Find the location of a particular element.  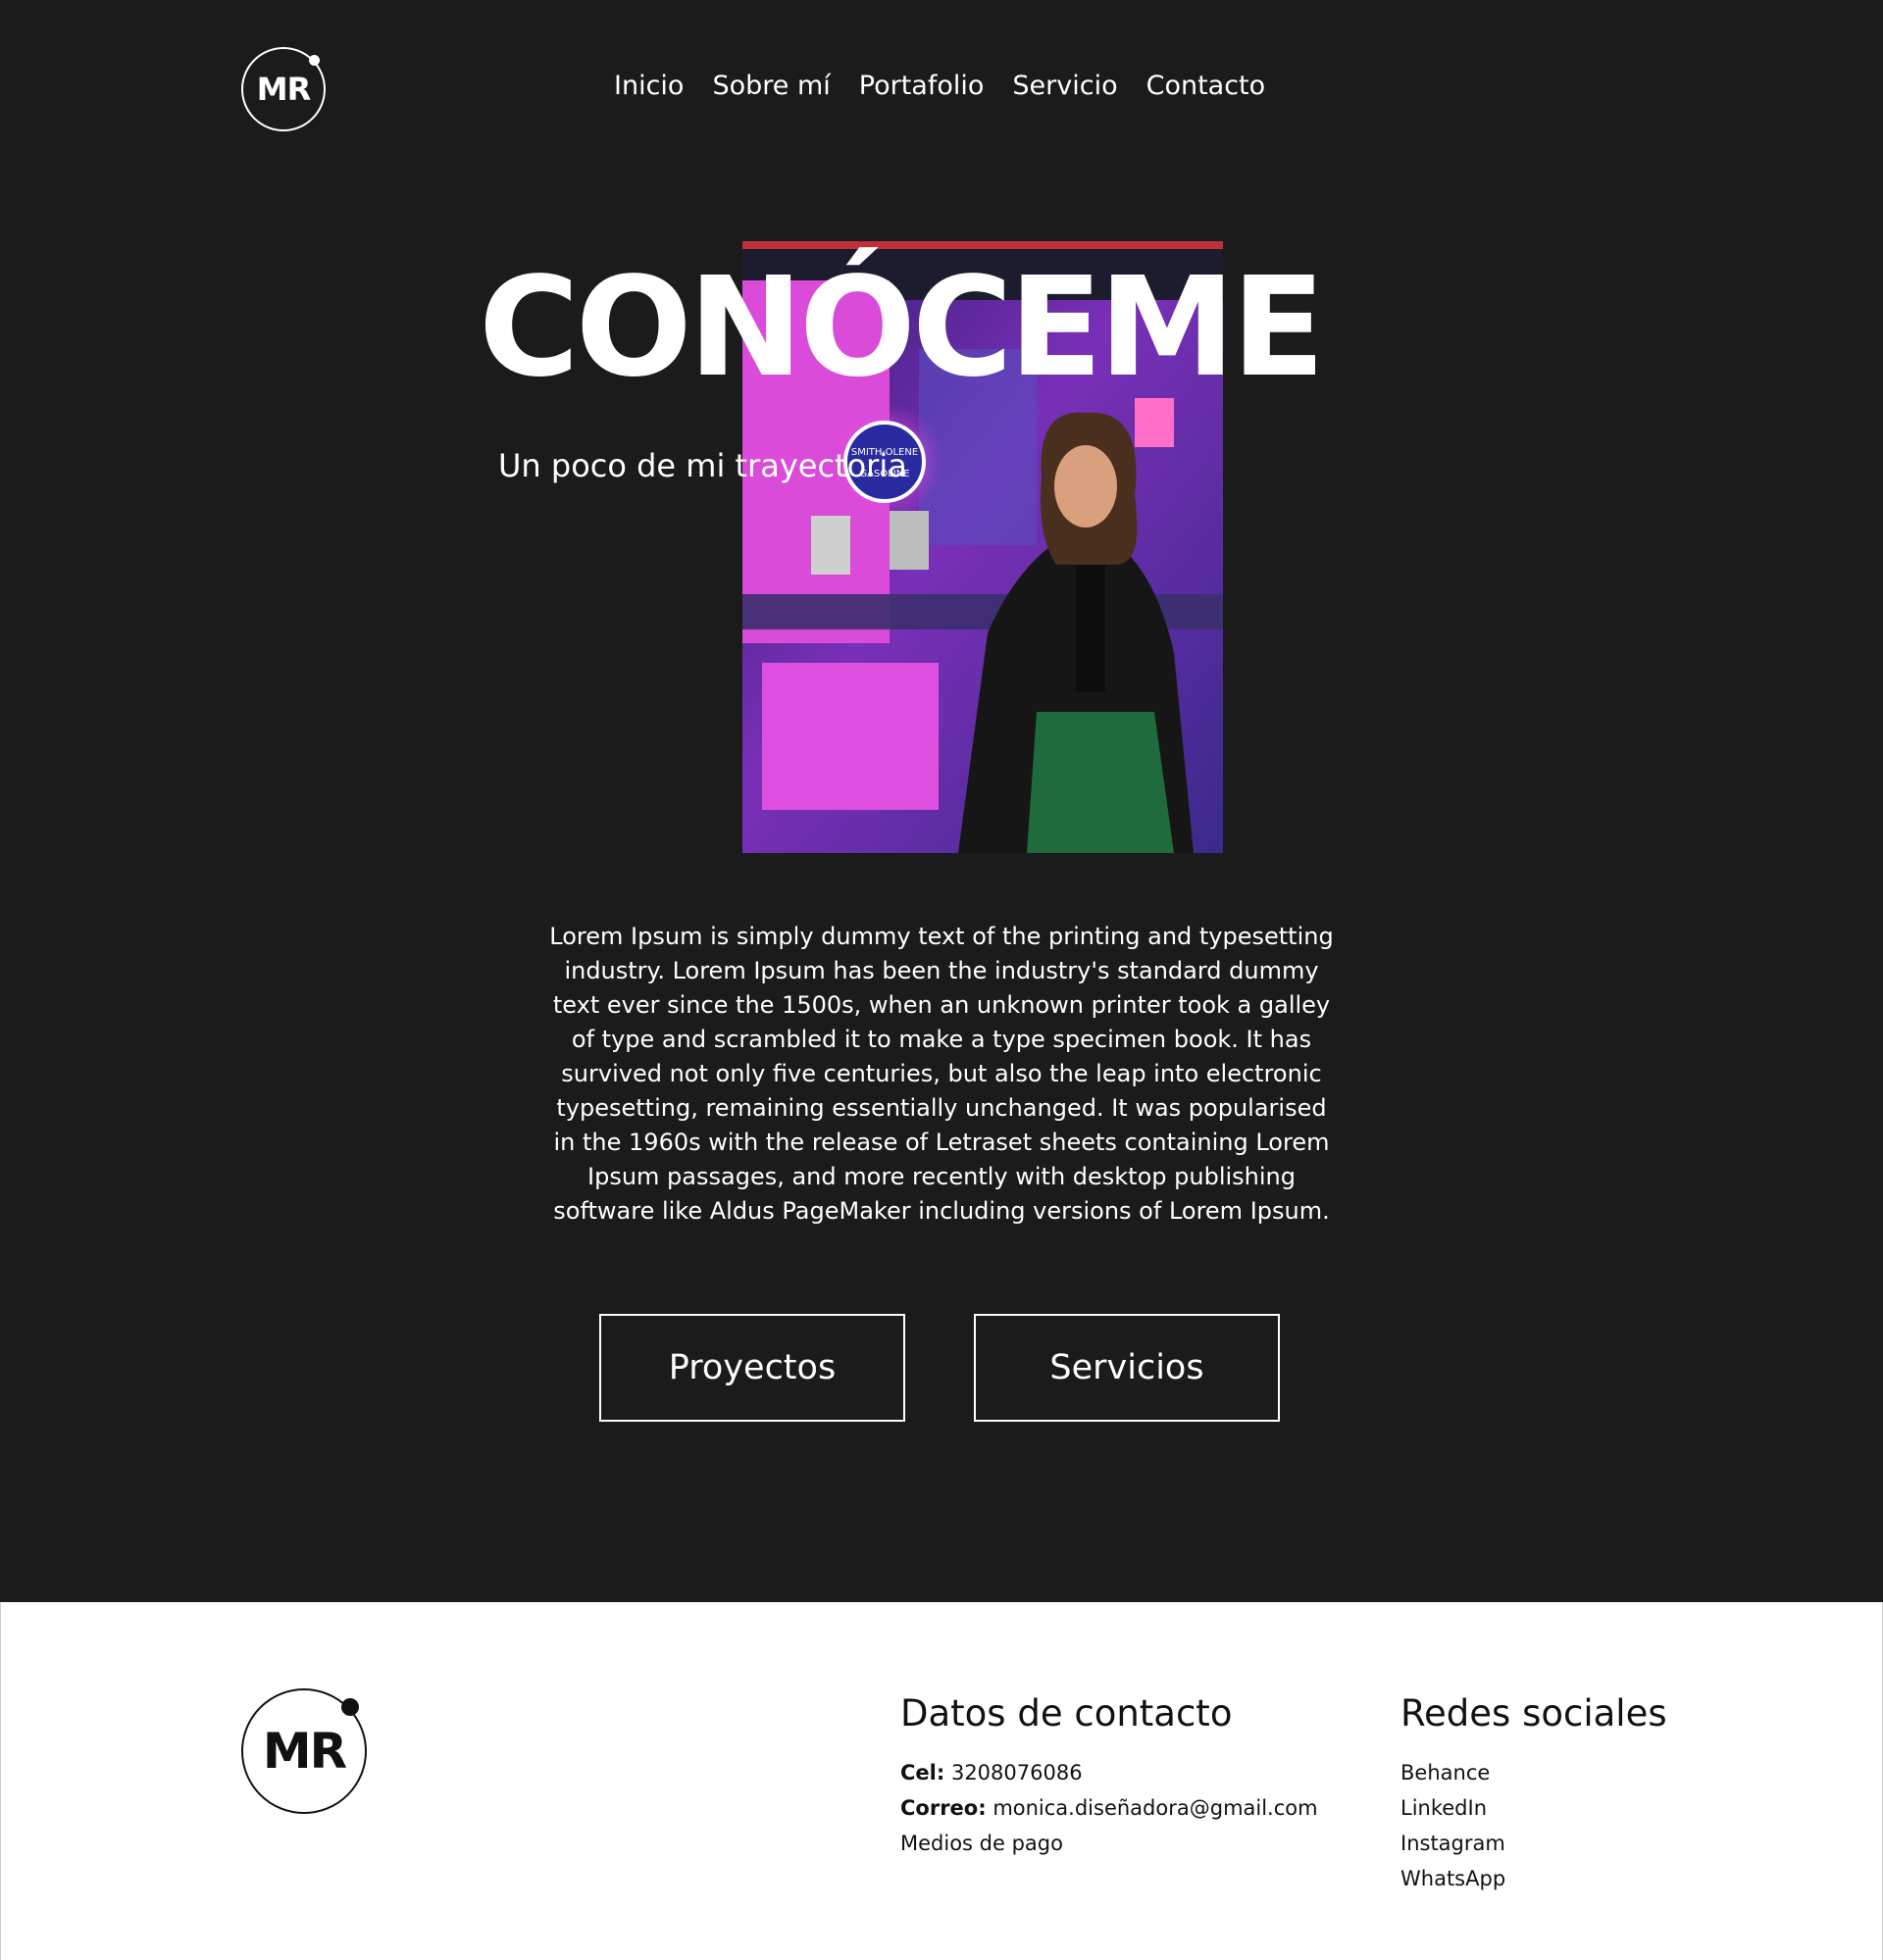

phone-row: Cel: 3208076086 is located at coordinates (1109, 1772).